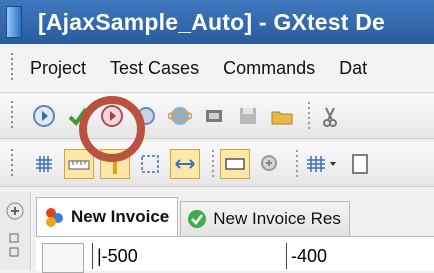 The width and height of the screenshot is (434, 273). I want to click on menu-data: Dat, so click(353, 68).